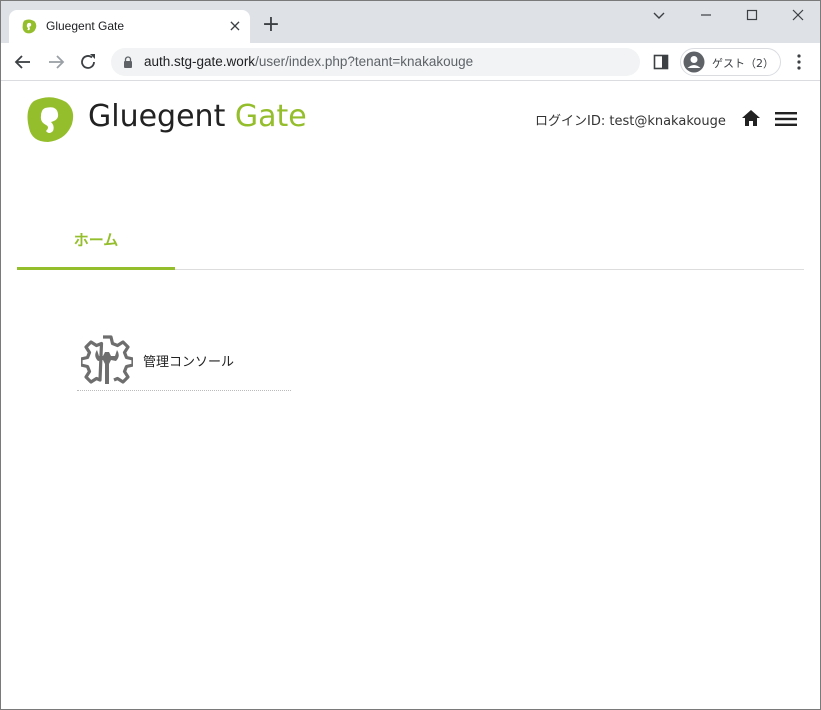 Image resolution: width=821 pixels, height=710 pixels. I want to click on tab-bar: ホーム, so click(410, 236).